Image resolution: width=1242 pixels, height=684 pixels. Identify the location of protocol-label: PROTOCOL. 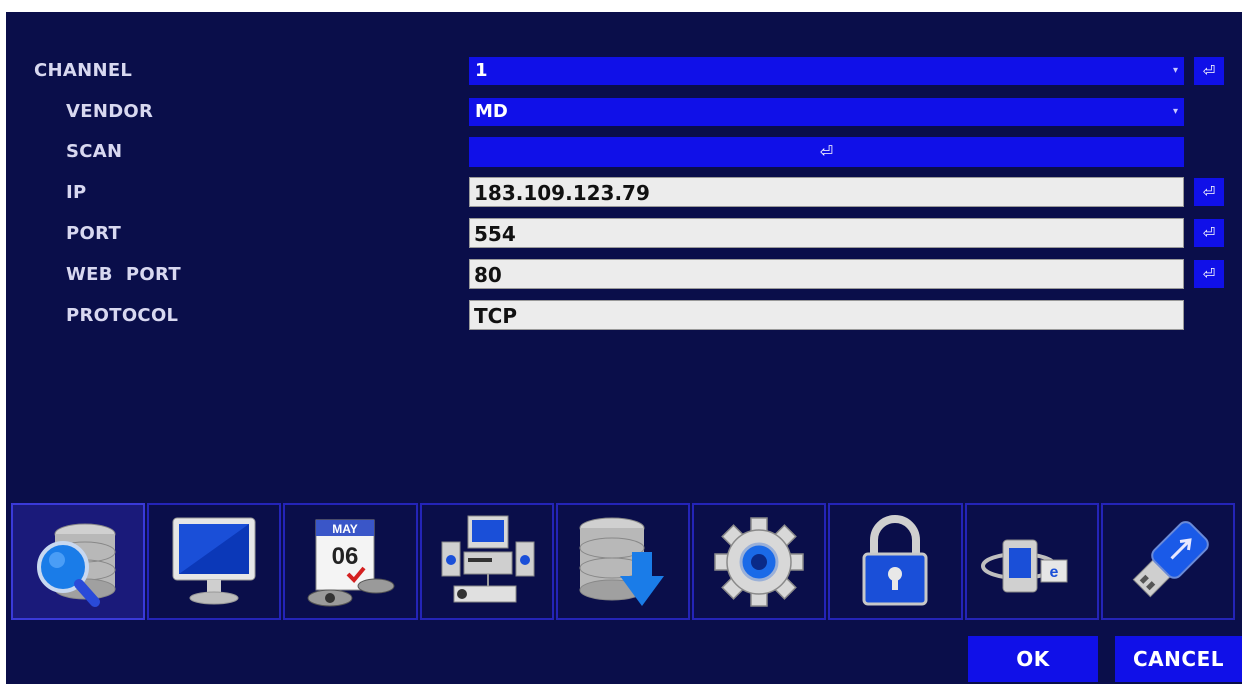
(122, 315).